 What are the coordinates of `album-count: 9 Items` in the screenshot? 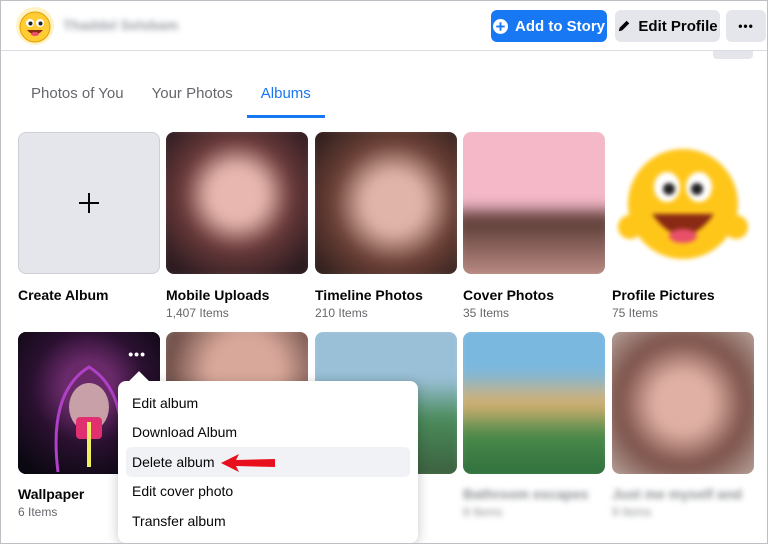 It's located at (632, 512).